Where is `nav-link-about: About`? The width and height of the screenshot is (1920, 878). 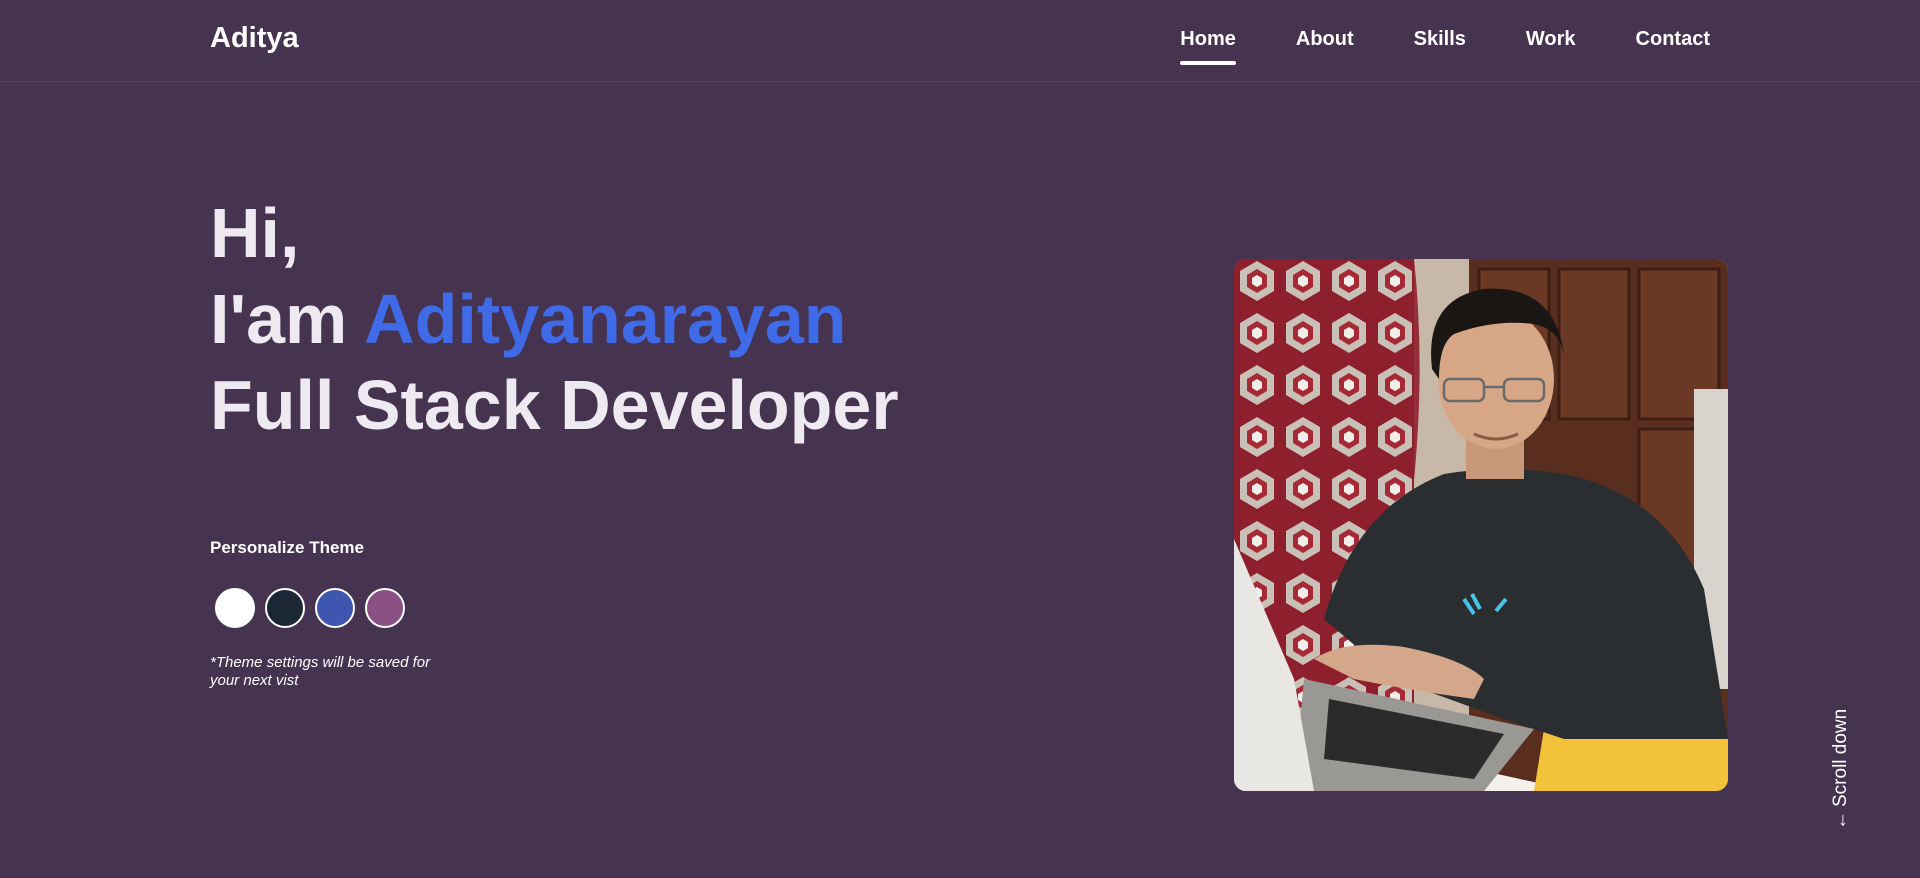 nav-link-about: About is located at coordinates (1325, 46).